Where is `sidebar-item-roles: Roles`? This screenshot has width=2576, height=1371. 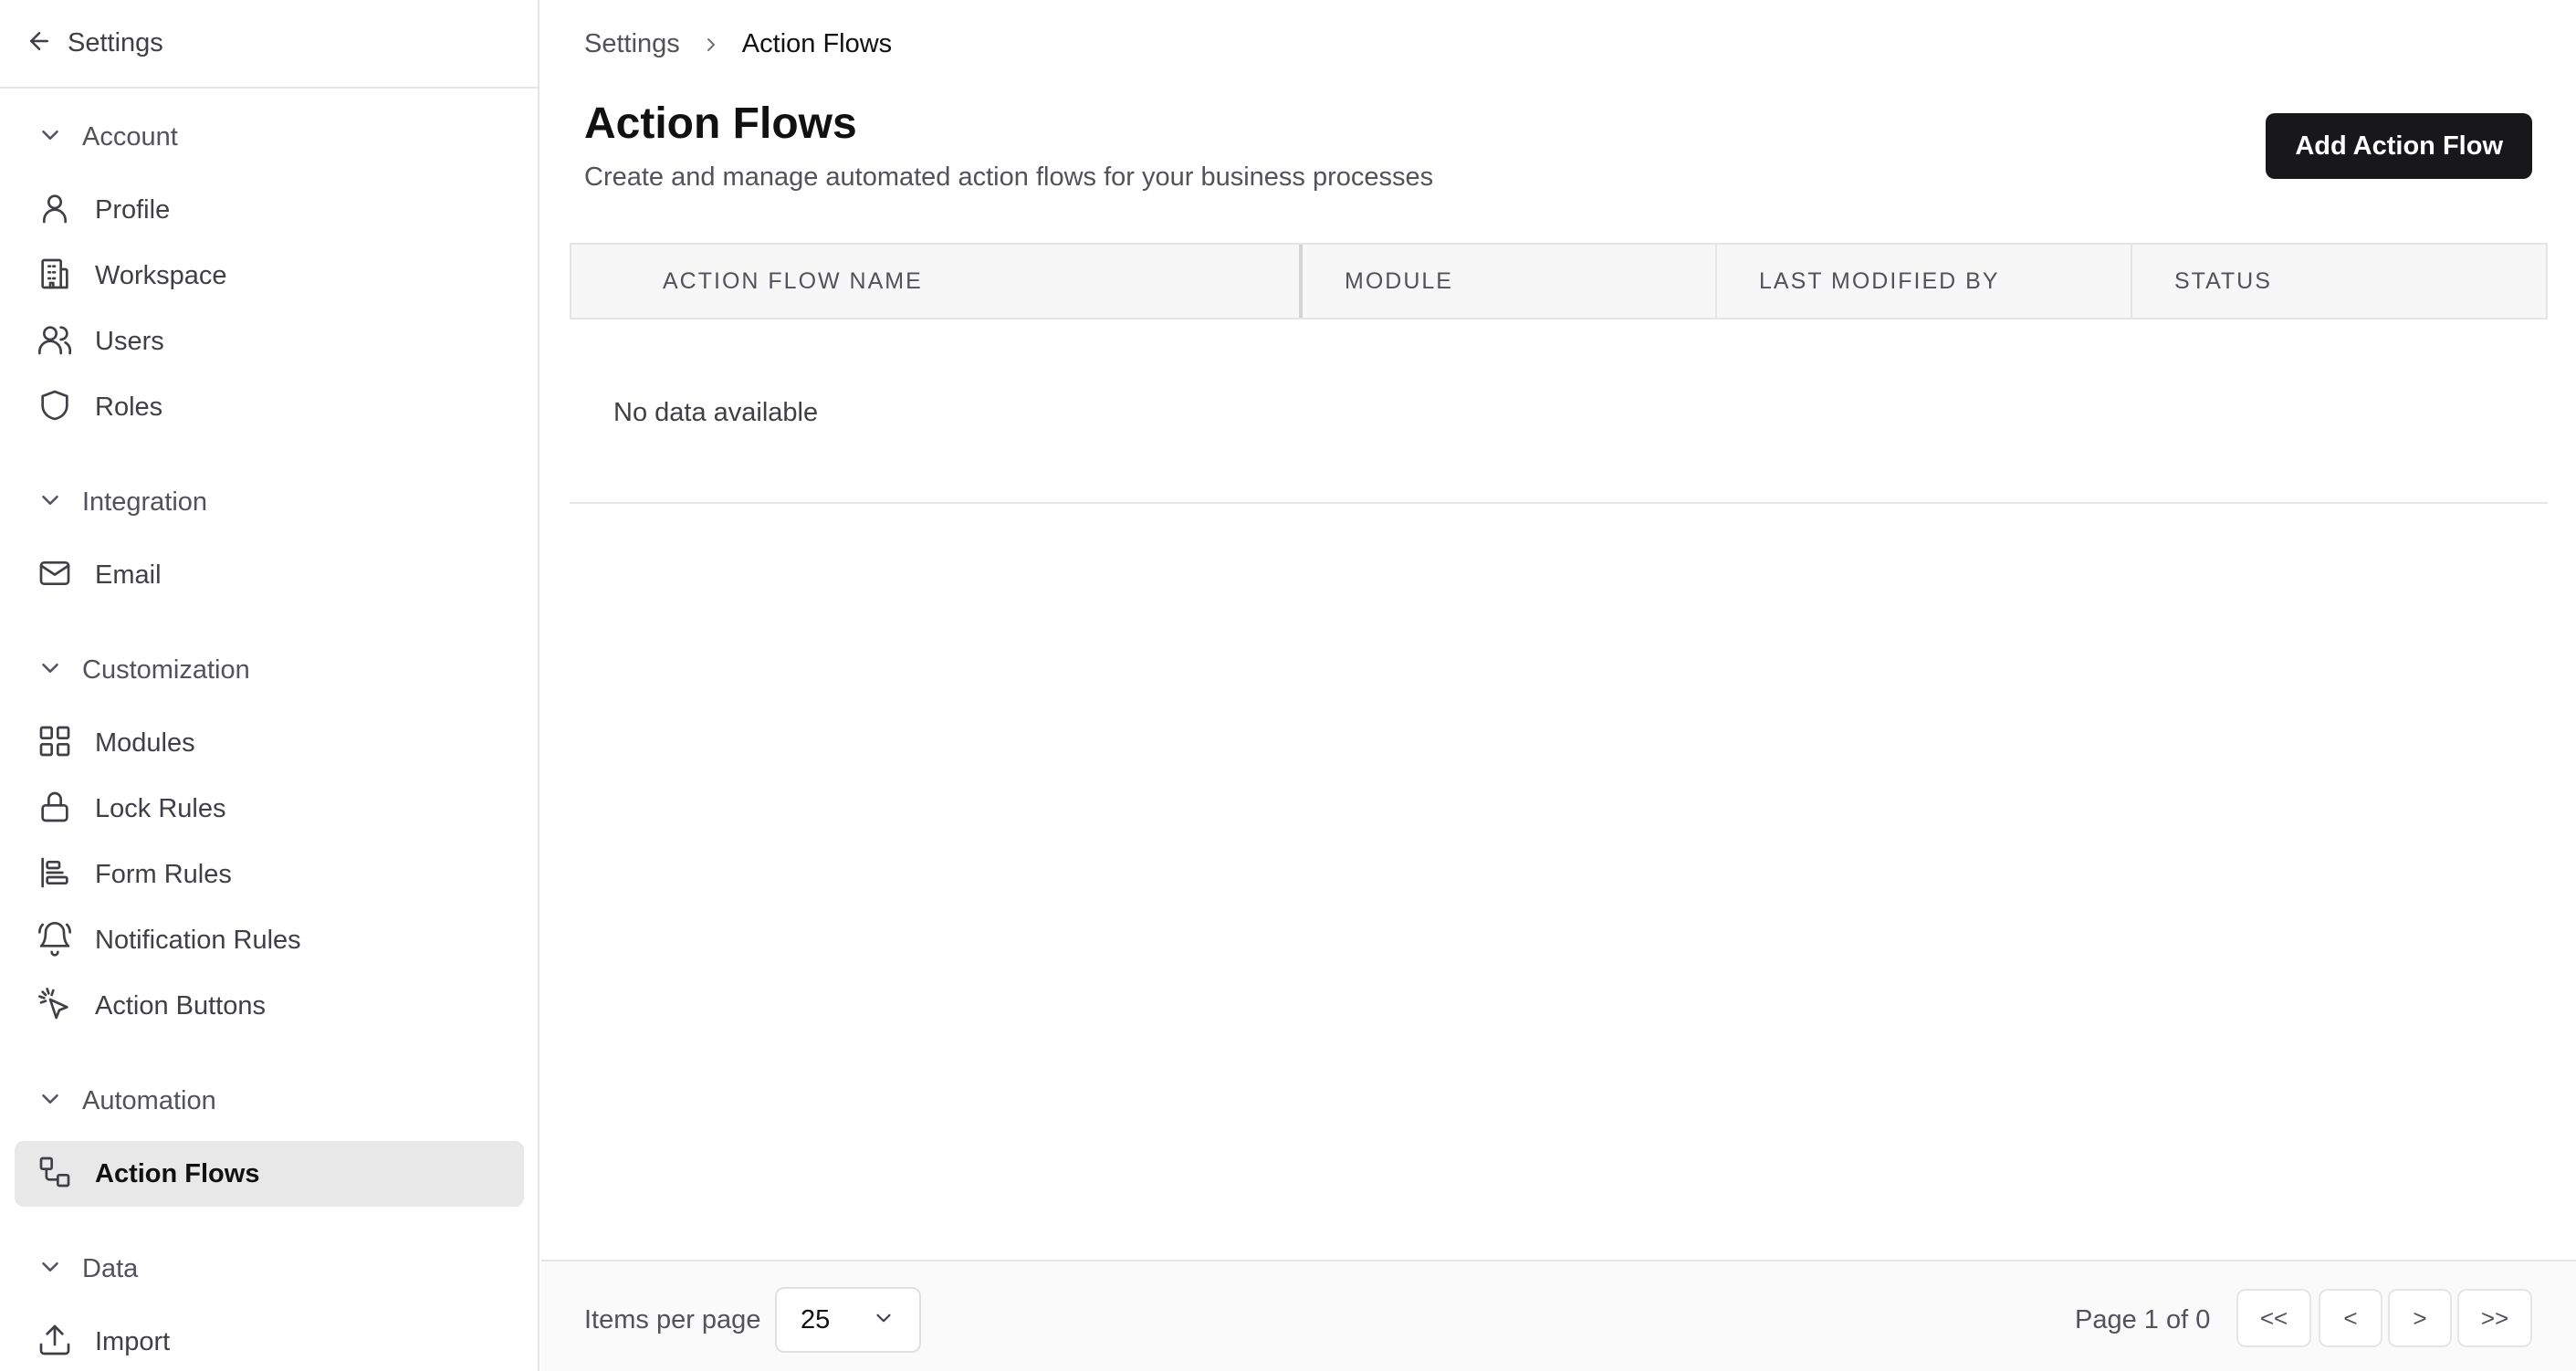 sidebar-item-roles: Roles is located at coordinates (269, 407).